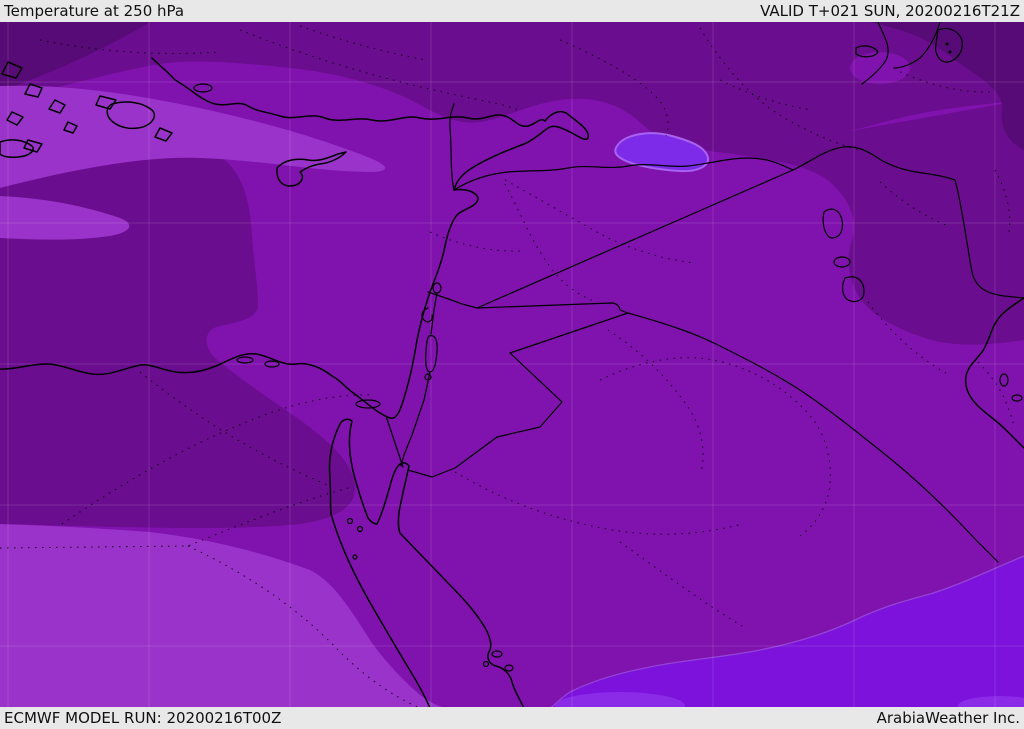  I want to click on valid-time-label: VALID T+021 SUN, 20200216T21Z, so click(890, 11).